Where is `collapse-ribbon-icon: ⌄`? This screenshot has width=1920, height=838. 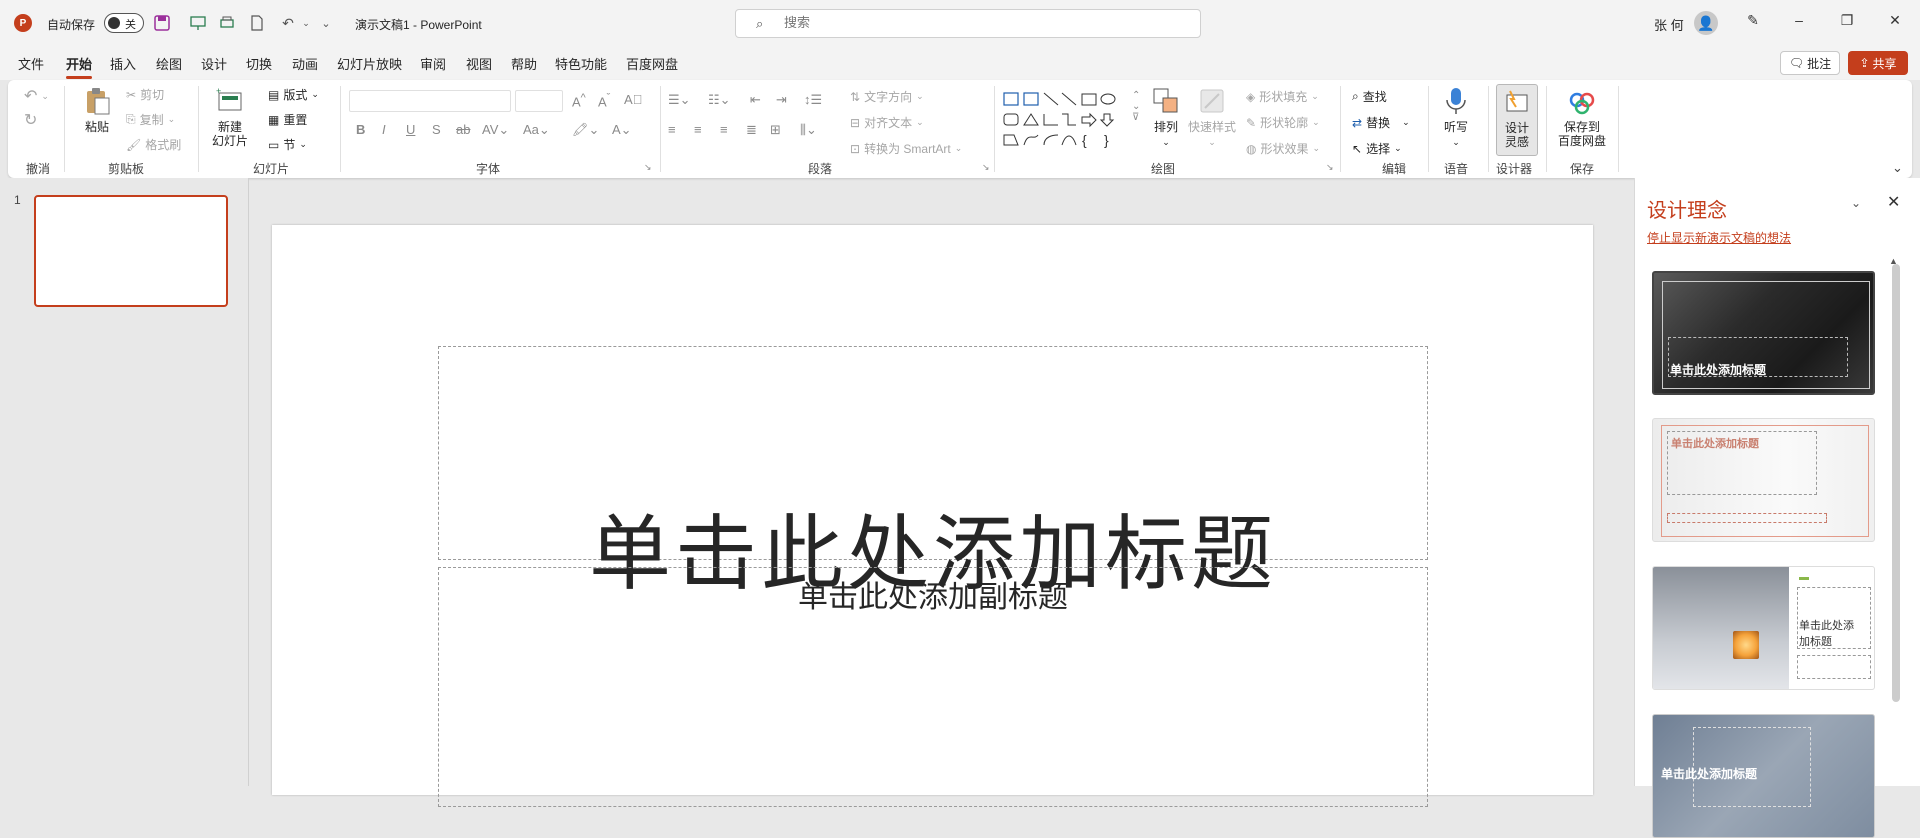 collapse-ribbon-icon: ⌄ is located at coordinates (1897, 168).